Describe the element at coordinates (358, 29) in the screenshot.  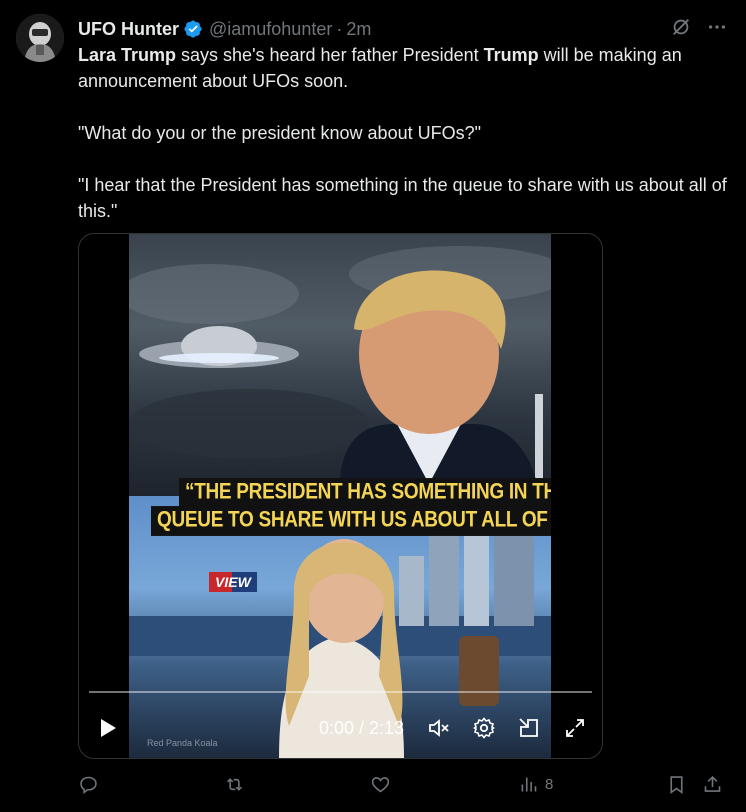
I see `timestamp: 2m` at that location.